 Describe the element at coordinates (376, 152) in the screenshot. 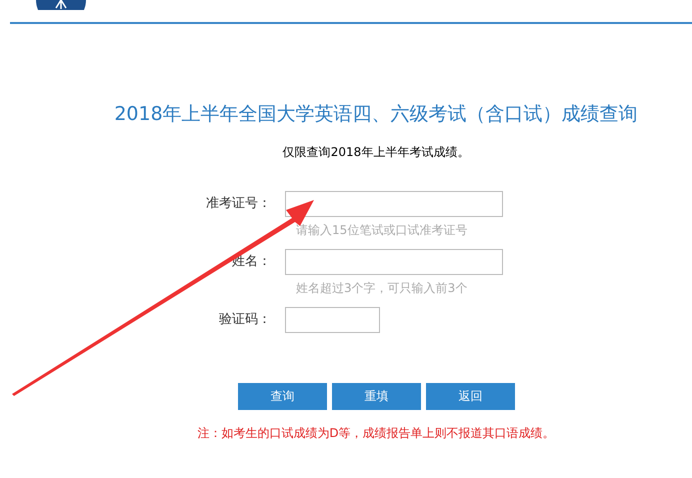

I see `subtitle: 仅限查询2018年上半年考试成绩。` at that location.